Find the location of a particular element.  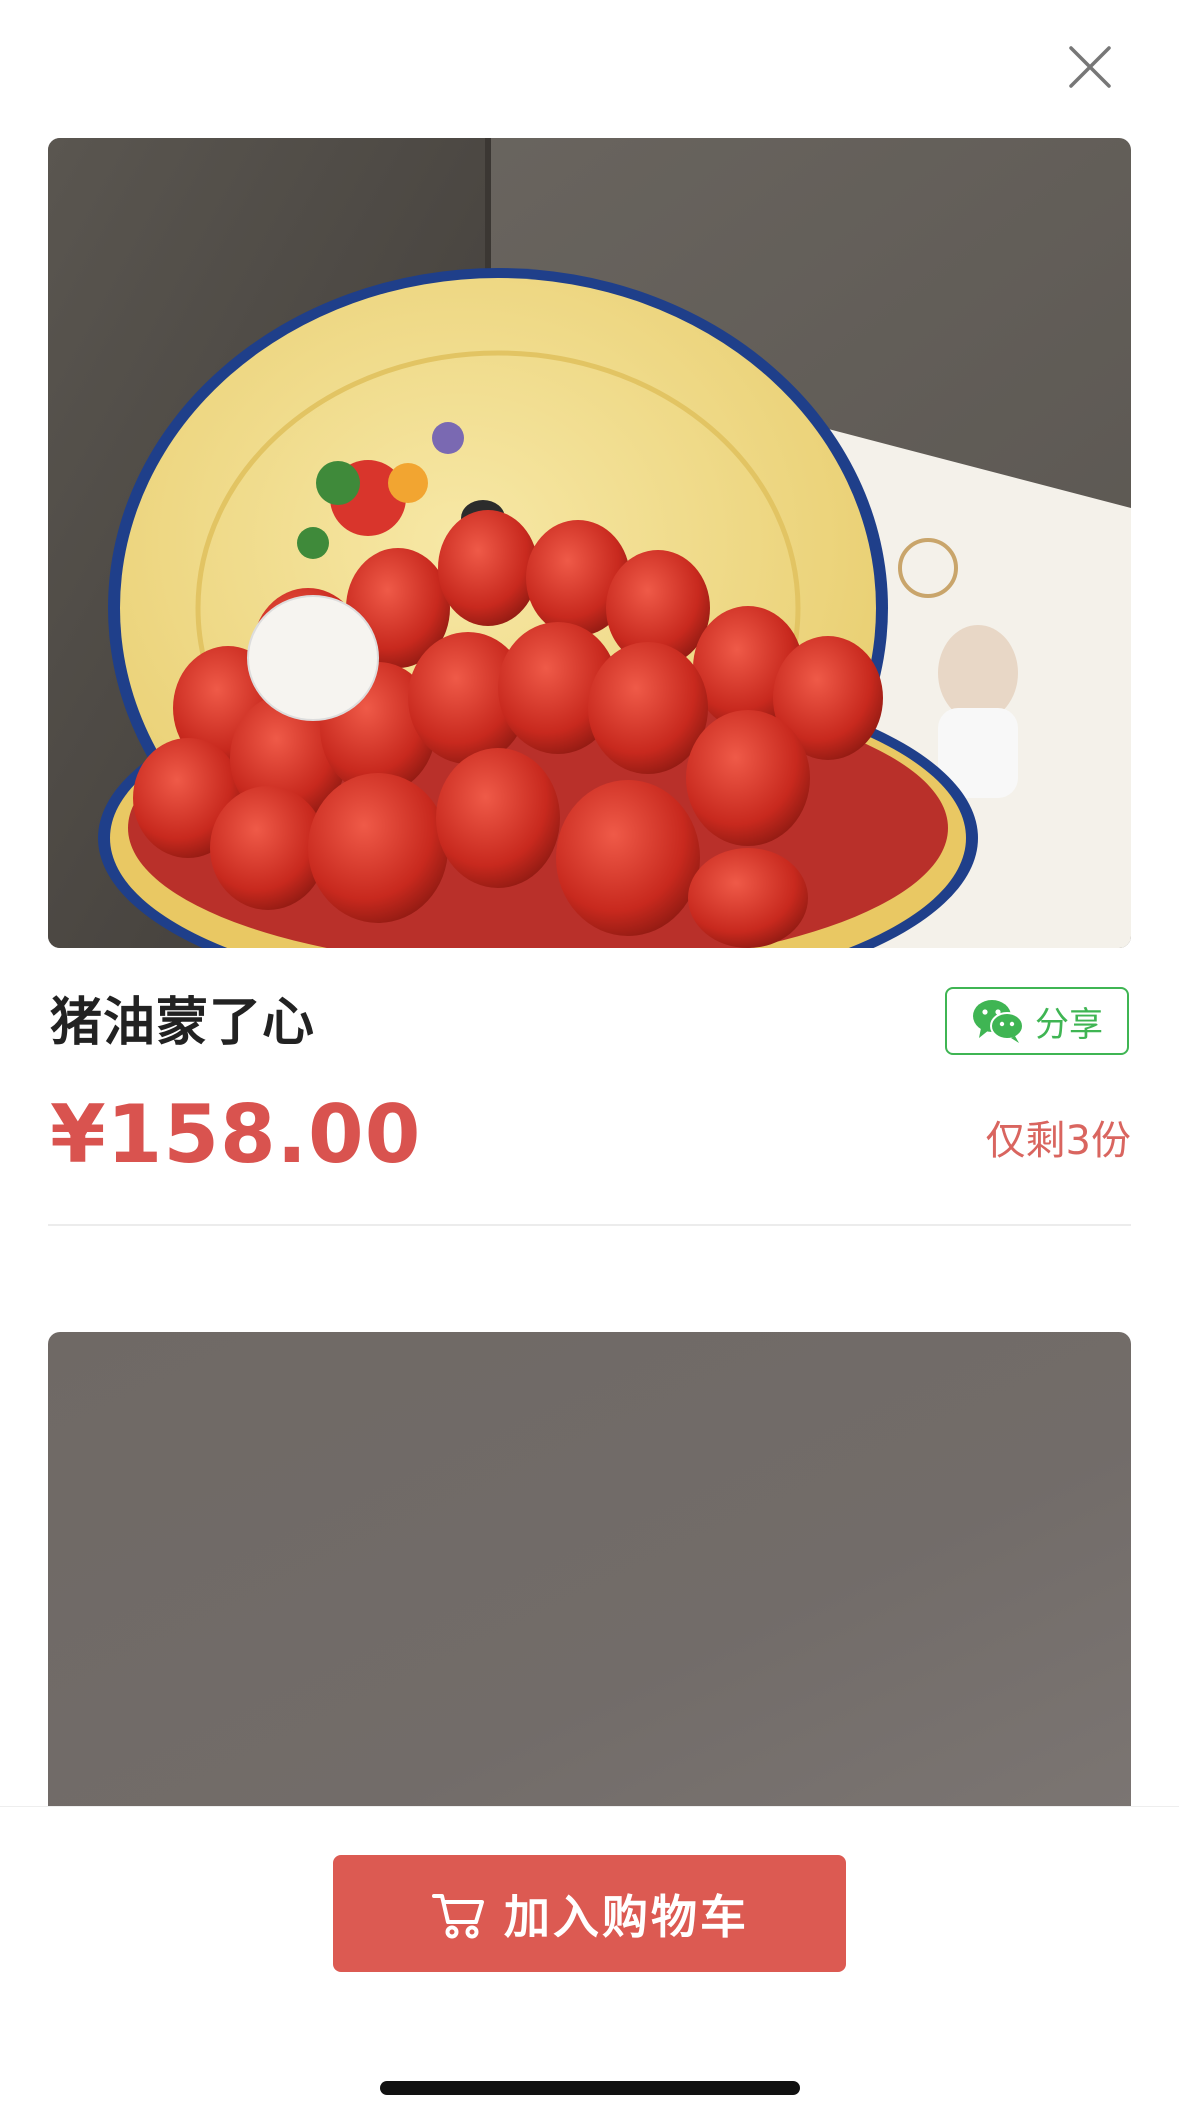

close-button is located at coordinates (1090, 67).